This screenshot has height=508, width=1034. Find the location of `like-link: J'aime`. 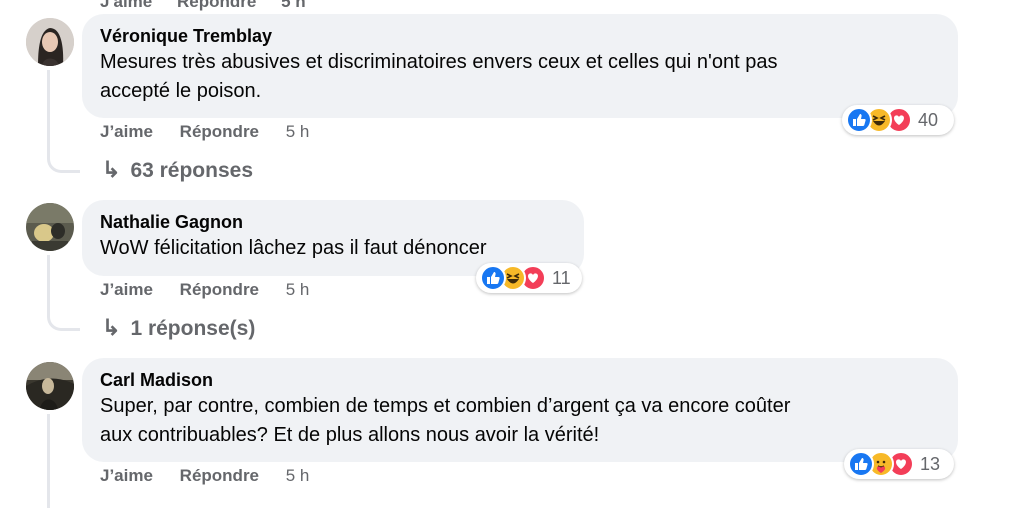

like-link: J'aime is located at coordinates (126, 5).